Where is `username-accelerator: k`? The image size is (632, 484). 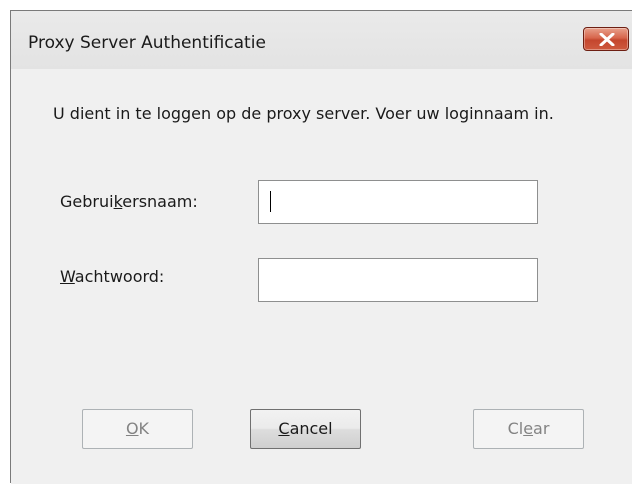
username-accelerator: k is located at coordinates (118, 201).